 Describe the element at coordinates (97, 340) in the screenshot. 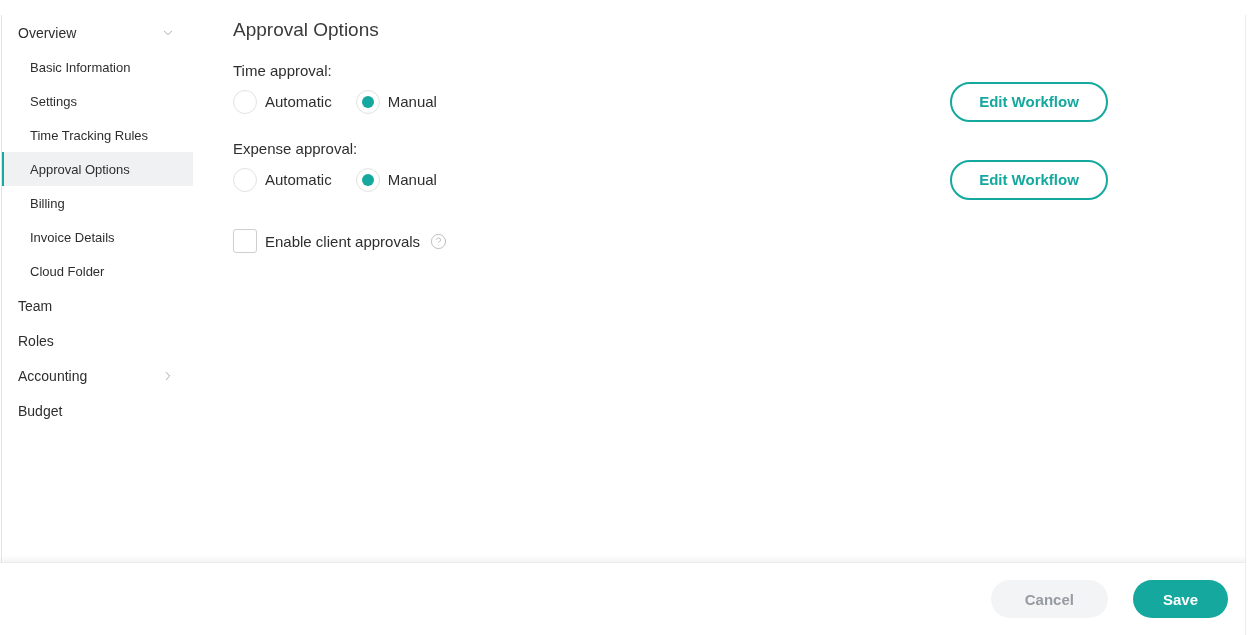

I see `sidebar-item: Roles` at that location.